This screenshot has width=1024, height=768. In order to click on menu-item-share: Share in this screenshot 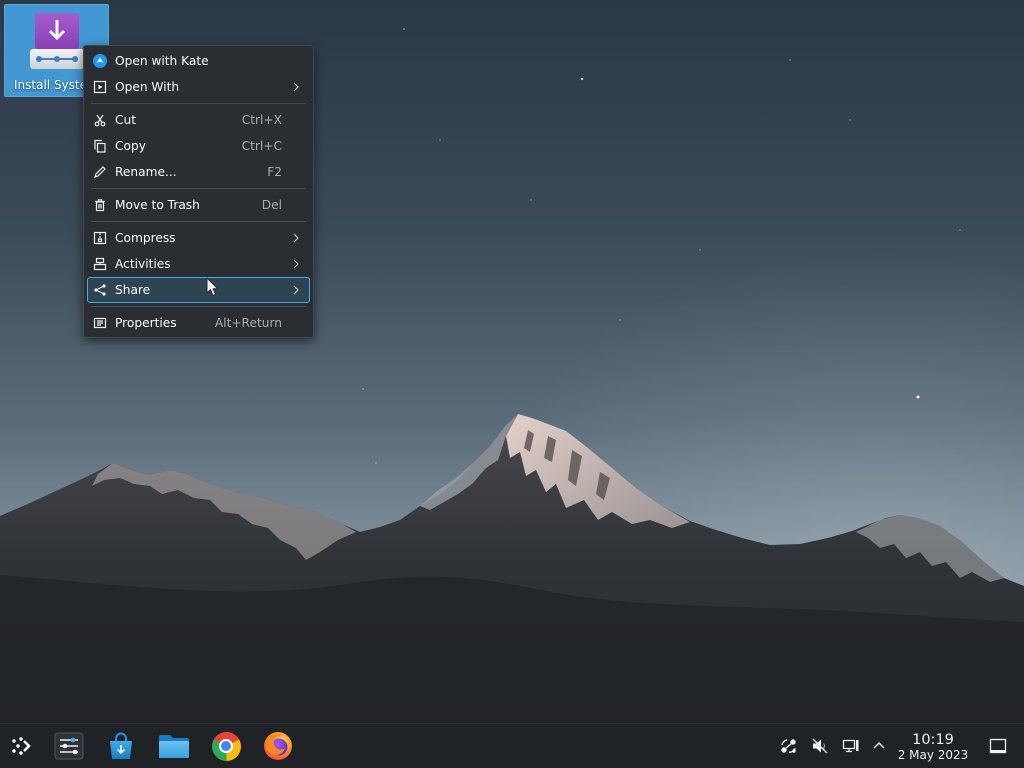, I will do `click(198, 290)`.